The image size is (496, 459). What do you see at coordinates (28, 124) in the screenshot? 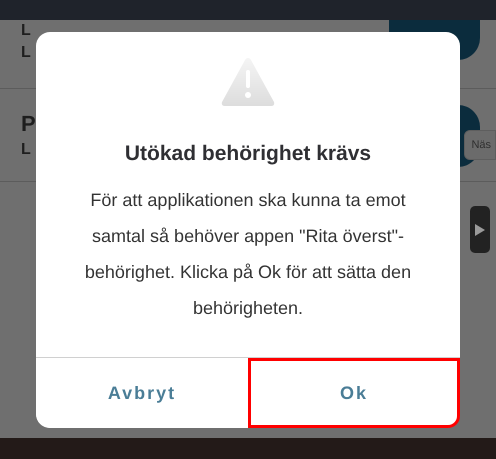
I see `row-title: P` at bounding box center [28, 124].